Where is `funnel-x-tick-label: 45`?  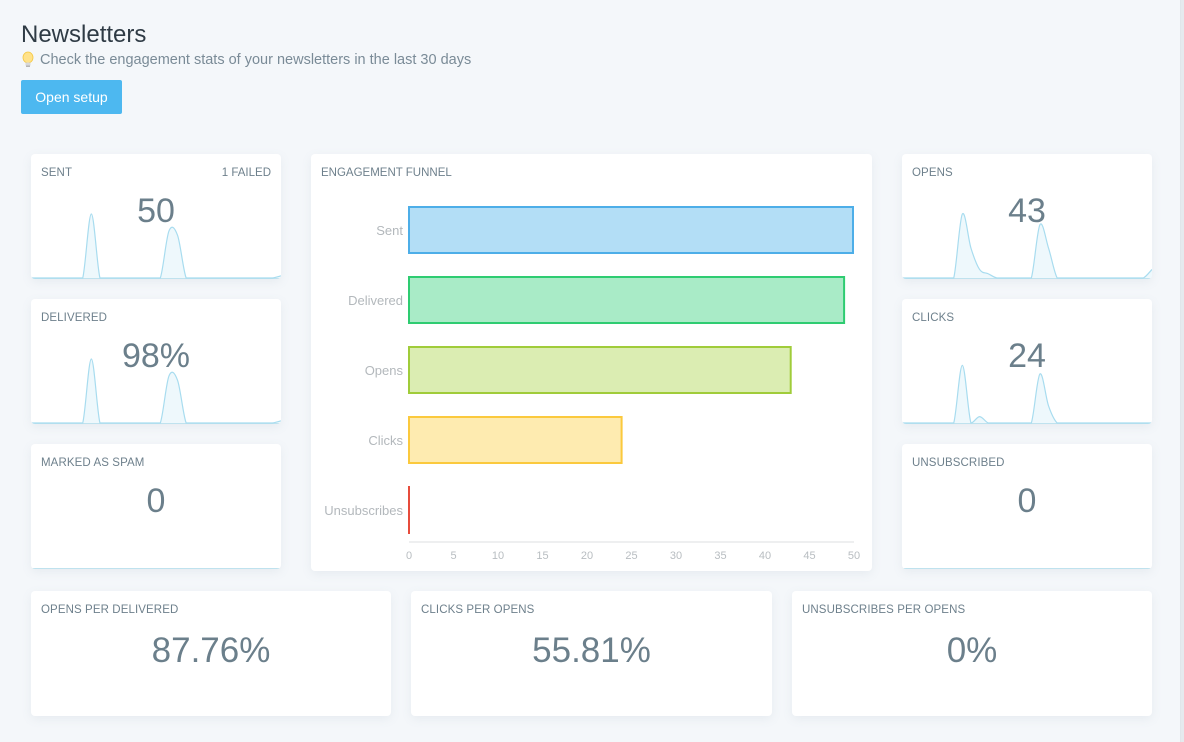
funnel-x-tick-label: 45 is located at coordinates (809, 556).